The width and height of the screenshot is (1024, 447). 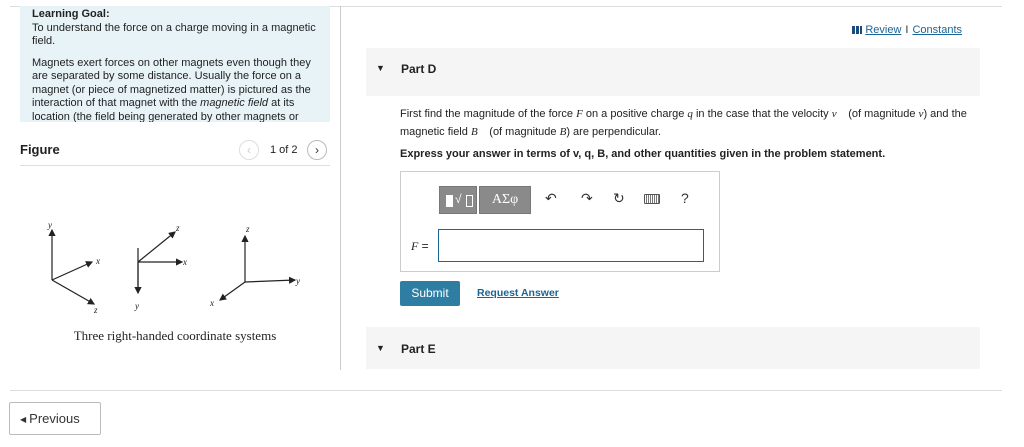 What do you see at coordinates (420, 246) in the screenshot?
I see `answer-label: F =` at bounding box center [420, 246].